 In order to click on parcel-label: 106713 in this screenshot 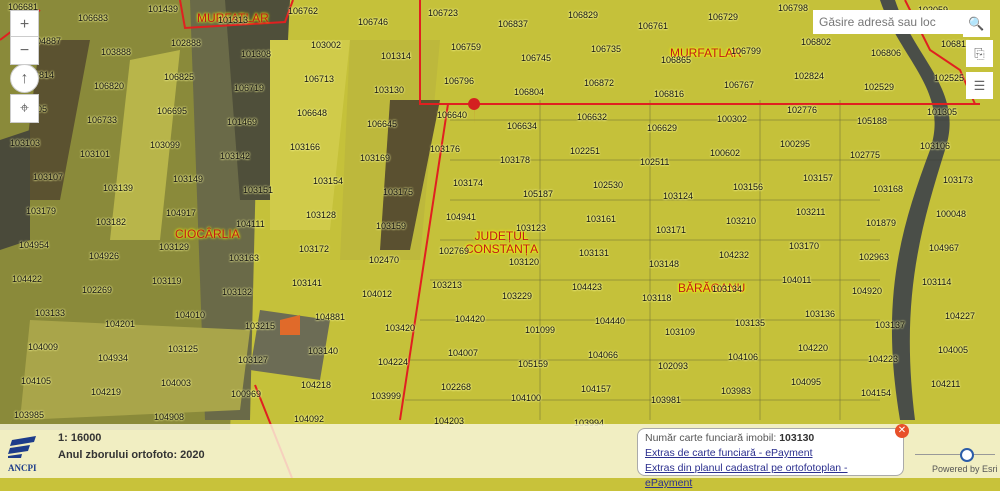, I will do `click(319, 79)`.